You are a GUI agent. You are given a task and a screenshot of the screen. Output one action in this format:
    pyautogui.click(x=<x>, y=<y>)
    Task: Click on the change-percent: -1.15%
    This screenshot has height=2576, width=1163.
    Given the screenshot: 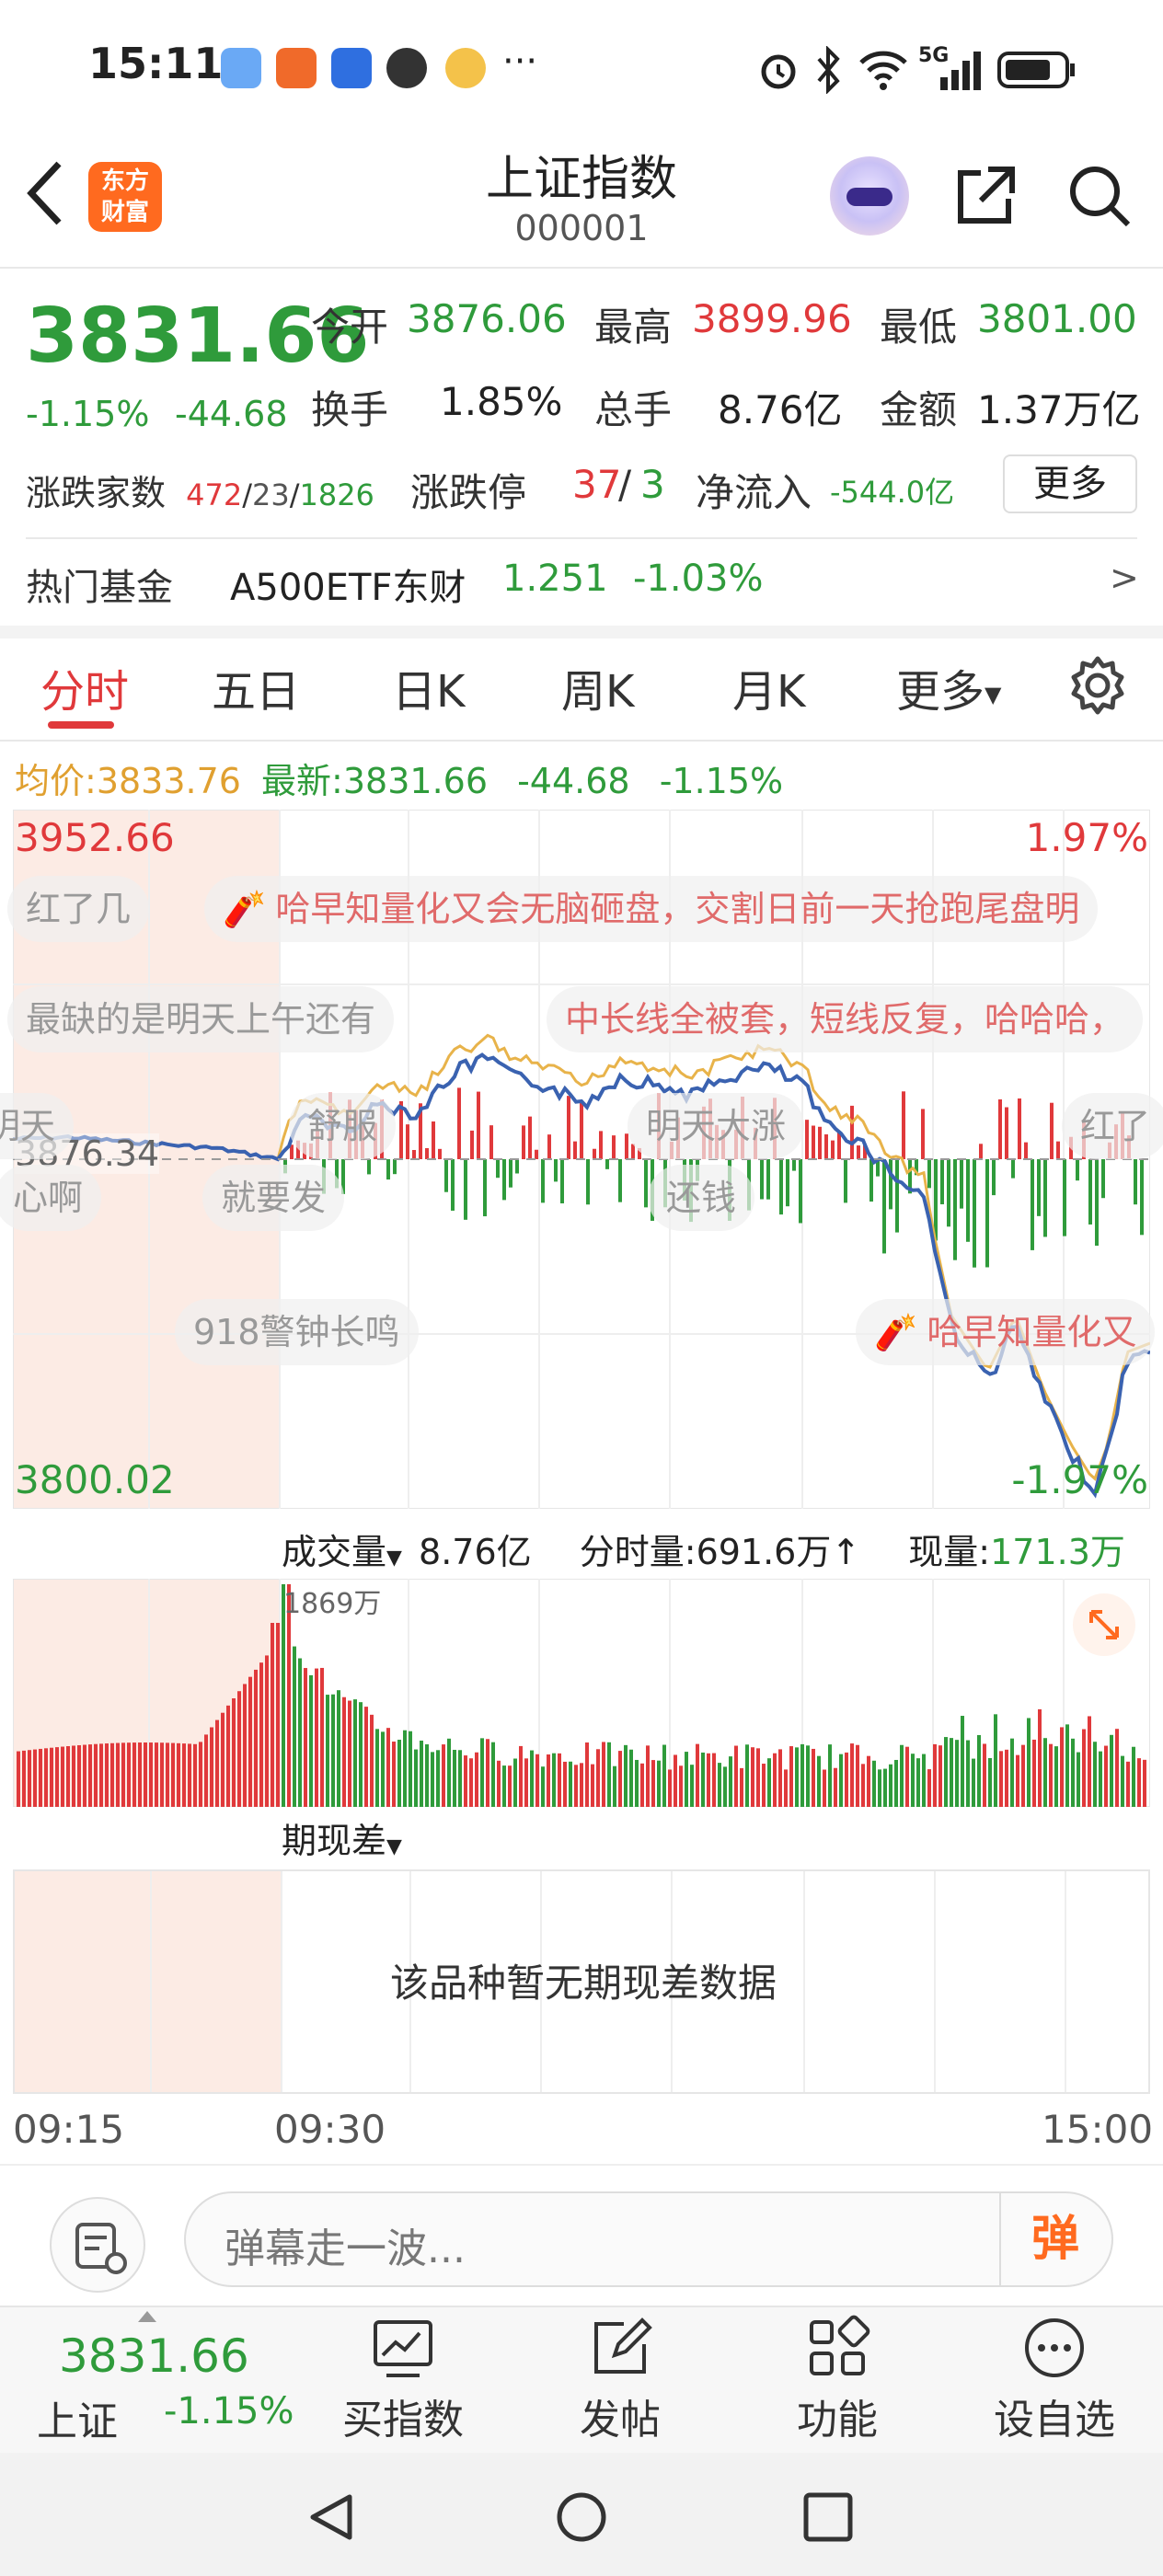 What is the action you would take?
    pyautogui.click(x=88, y=414)
    